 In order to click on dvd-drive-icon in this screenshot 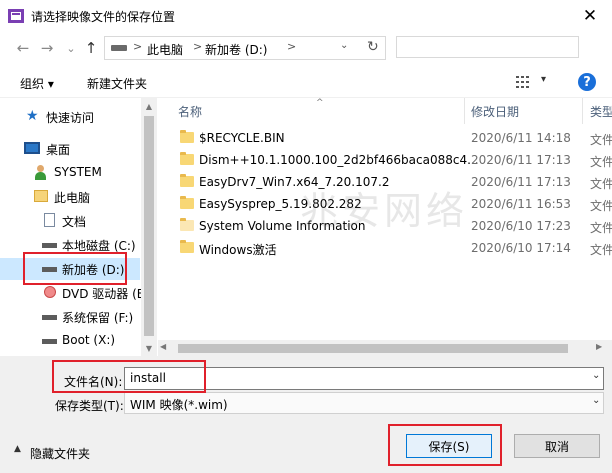, I will do `click(50, 292)`.